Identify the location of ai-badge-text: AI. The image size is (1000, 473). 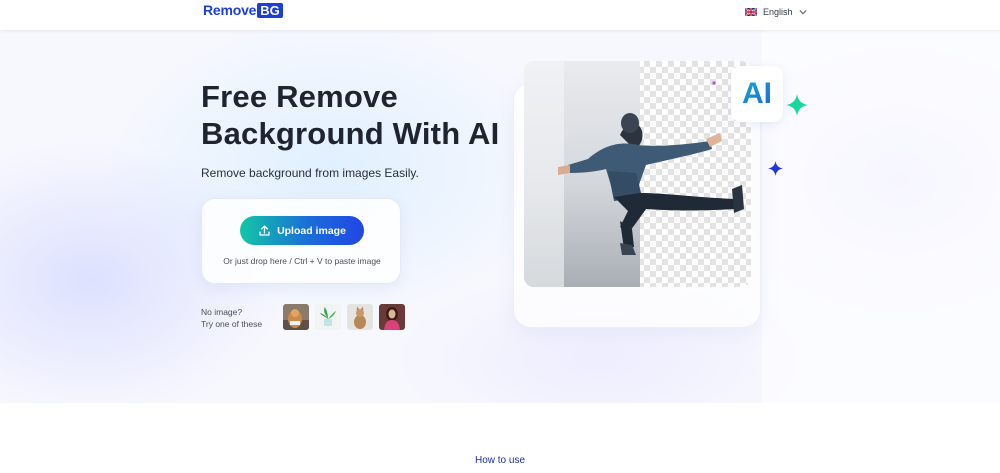
(757, 93).